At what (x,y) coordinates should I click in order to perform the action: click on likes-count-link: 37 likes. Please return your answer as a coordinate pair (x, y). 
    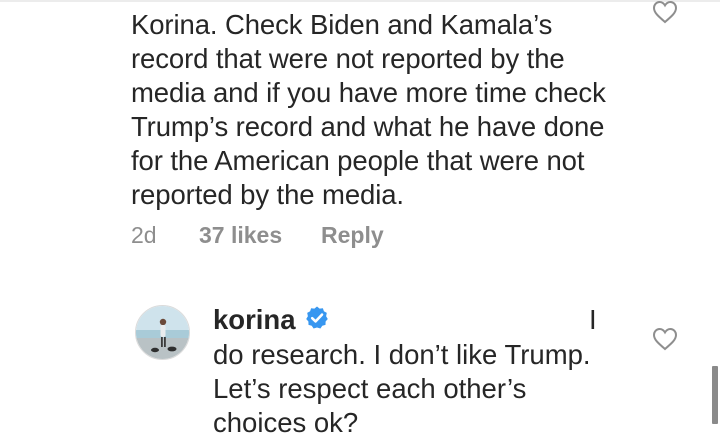
    Looking at the image, I should click on (260, 235).